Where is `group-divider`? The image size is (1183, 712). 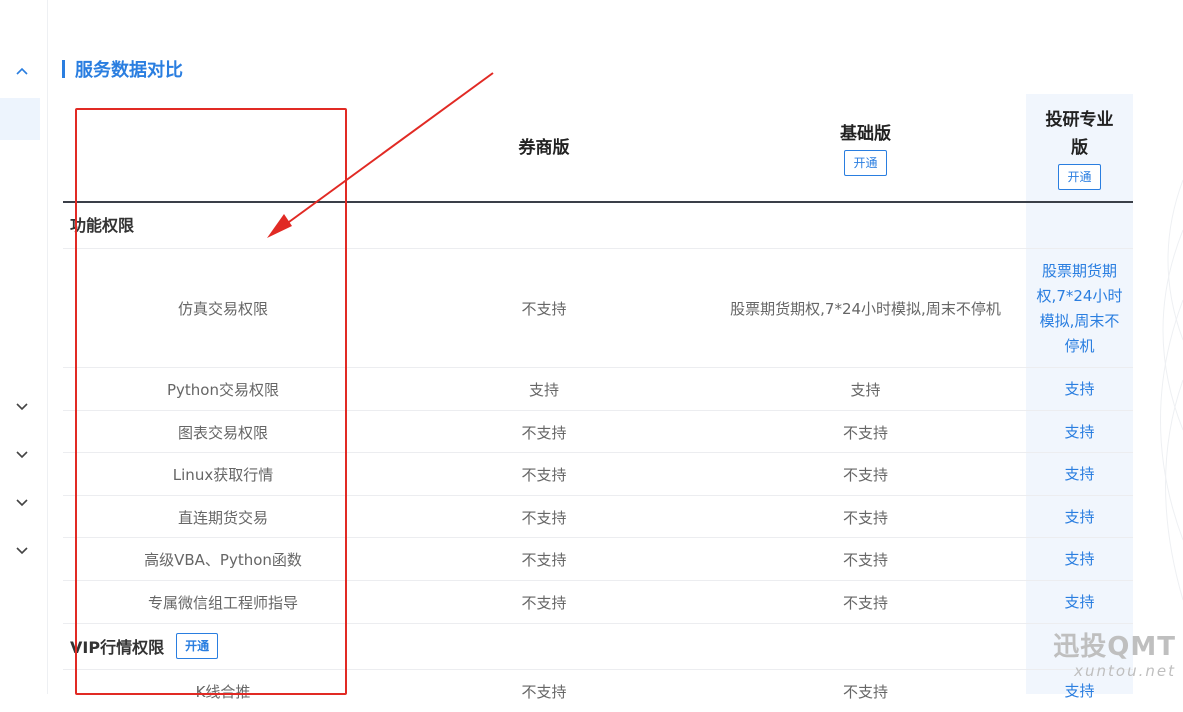
group-divider is located at coordinates (598, 646).